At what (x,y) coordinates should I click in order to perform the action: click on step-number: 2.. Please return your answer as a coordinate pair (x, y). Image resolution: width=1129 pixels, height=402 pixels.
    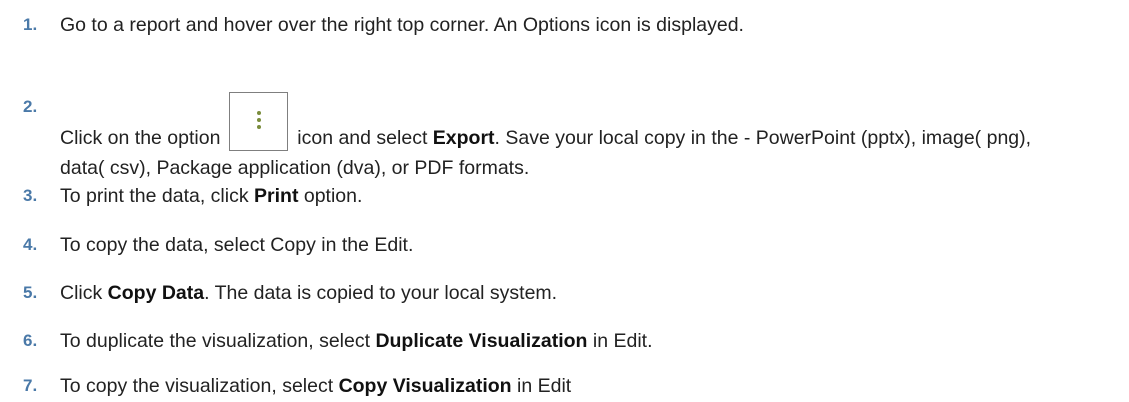
    Looking at the image, I should click on (30, 106).